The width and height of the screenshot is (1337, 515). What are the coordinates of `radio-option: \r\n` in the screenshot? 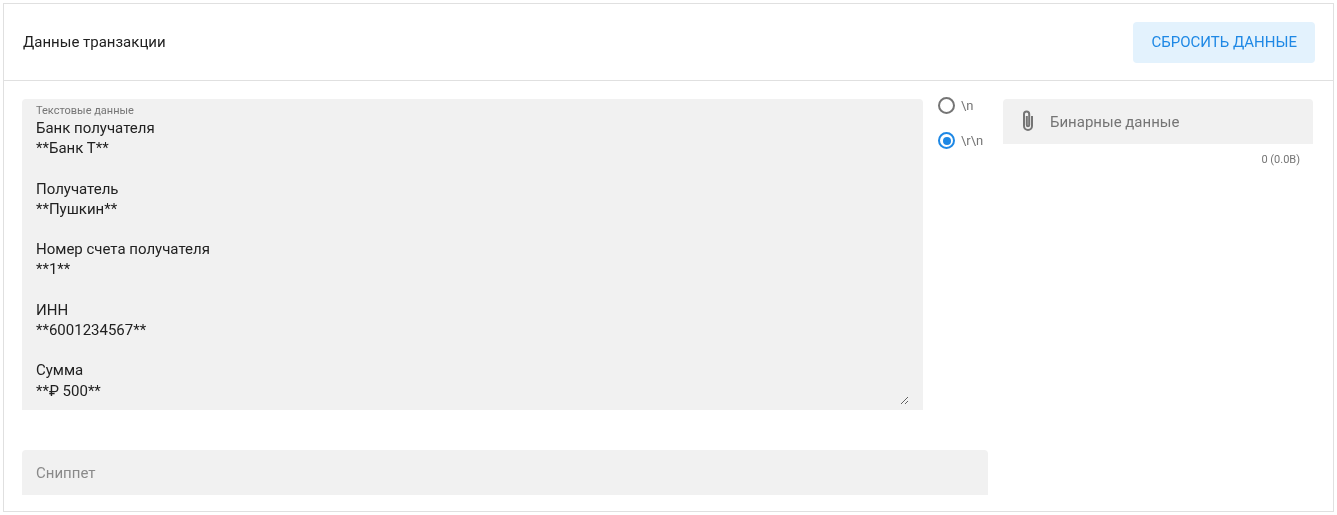 It's located at (961, 140).